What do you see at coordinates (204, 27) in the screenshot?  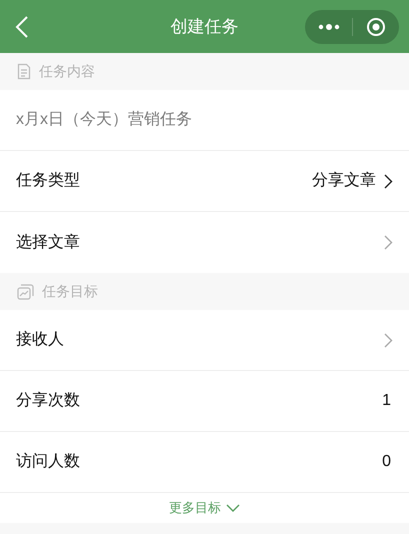 I see `page-title: 创建任务` at bounding box center [204, 27].